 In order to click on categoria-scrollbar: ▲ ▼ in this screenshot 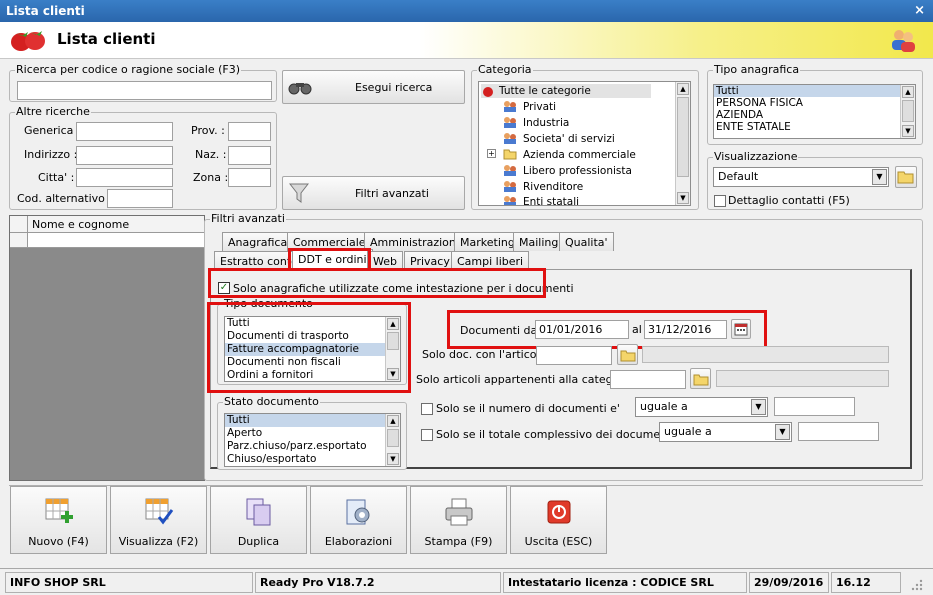, I will do `click(682, 143)`.